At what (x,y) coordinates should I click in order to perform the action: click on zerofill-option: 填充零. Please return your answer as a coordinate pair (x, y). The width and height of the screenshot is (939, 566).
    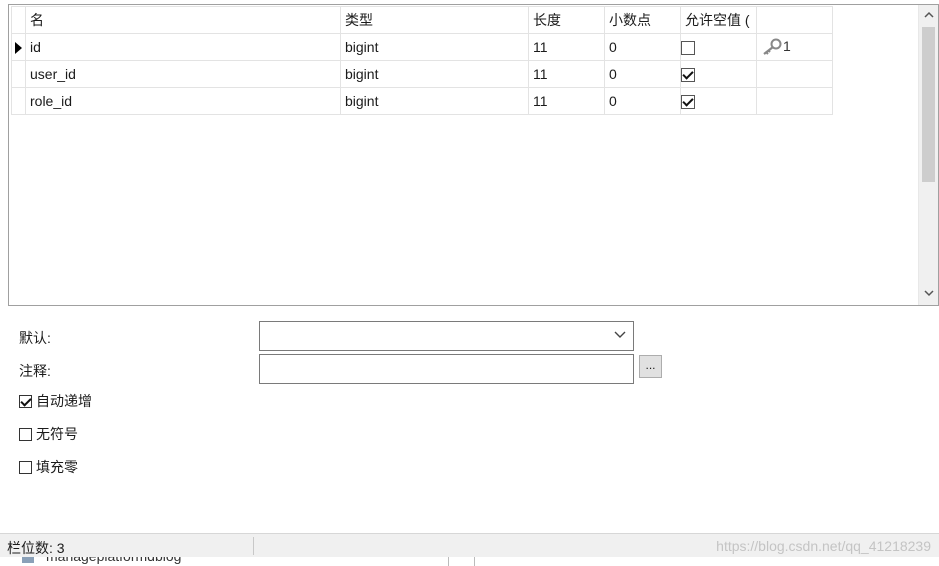
    Looking at the image, I should click on (48, 467).